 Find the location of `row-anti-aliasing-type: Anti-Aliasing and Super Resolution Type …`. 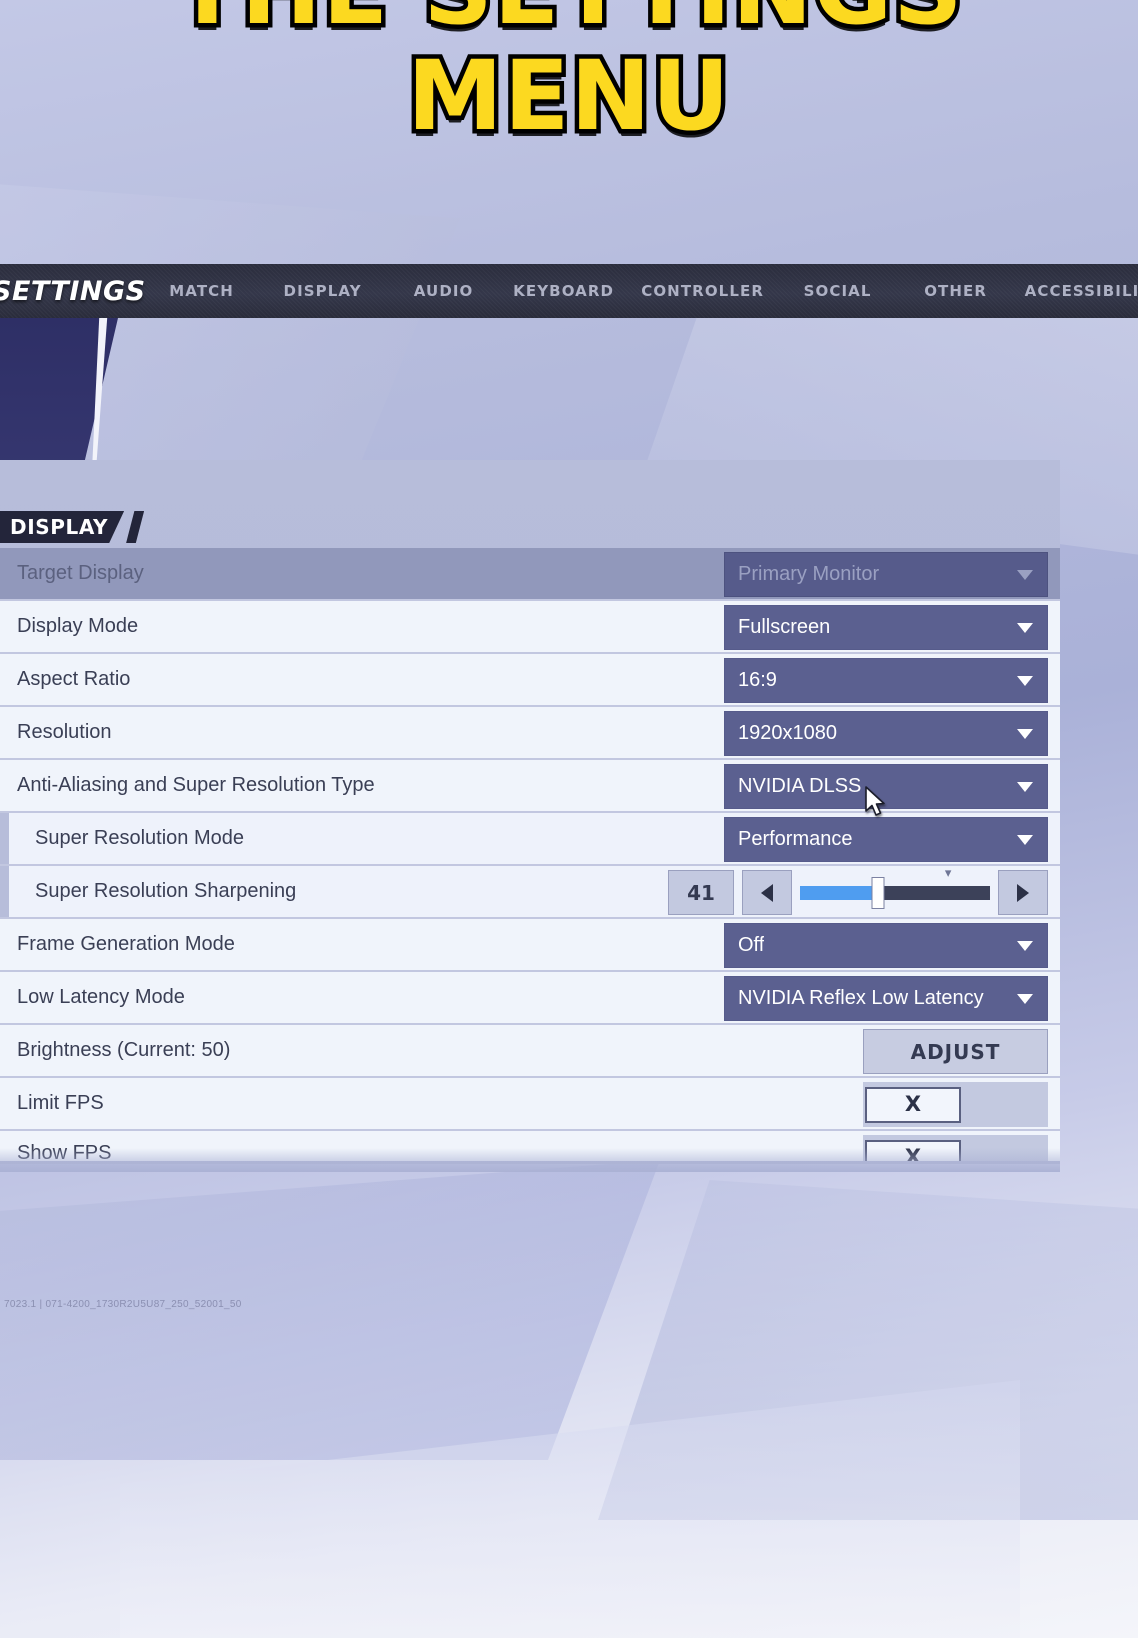

row-anti-aliasing-type: Anti-Aliasing and Super Resolution Type … is located at coordinates (530, 786).